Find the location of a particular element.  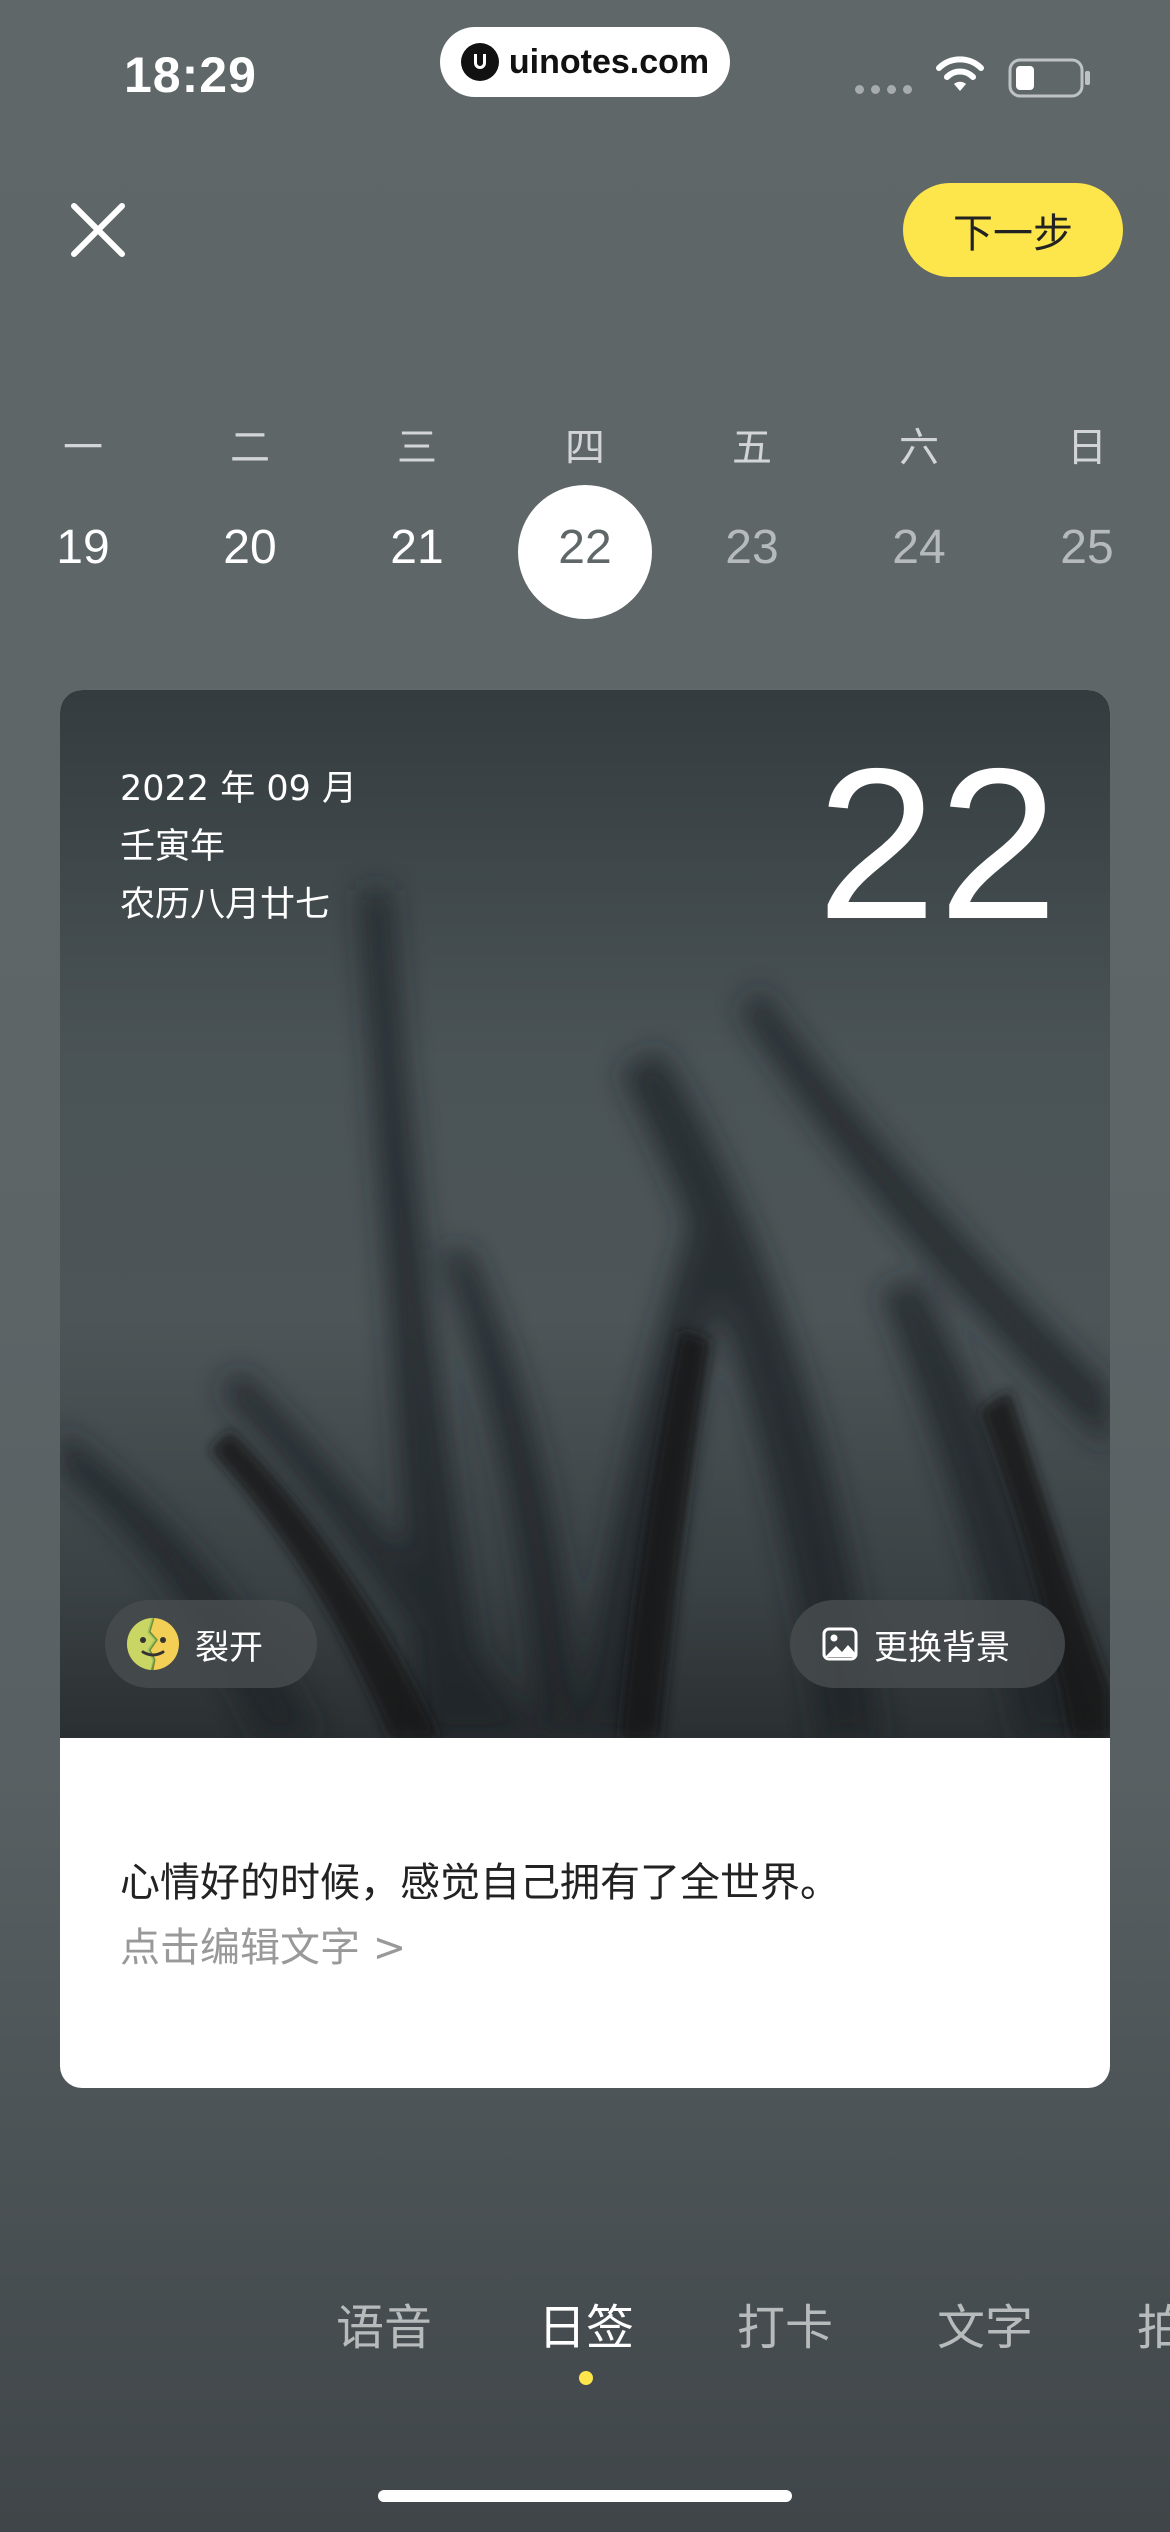

tab-voice: 语音 is located at coordinates (384, 2323).